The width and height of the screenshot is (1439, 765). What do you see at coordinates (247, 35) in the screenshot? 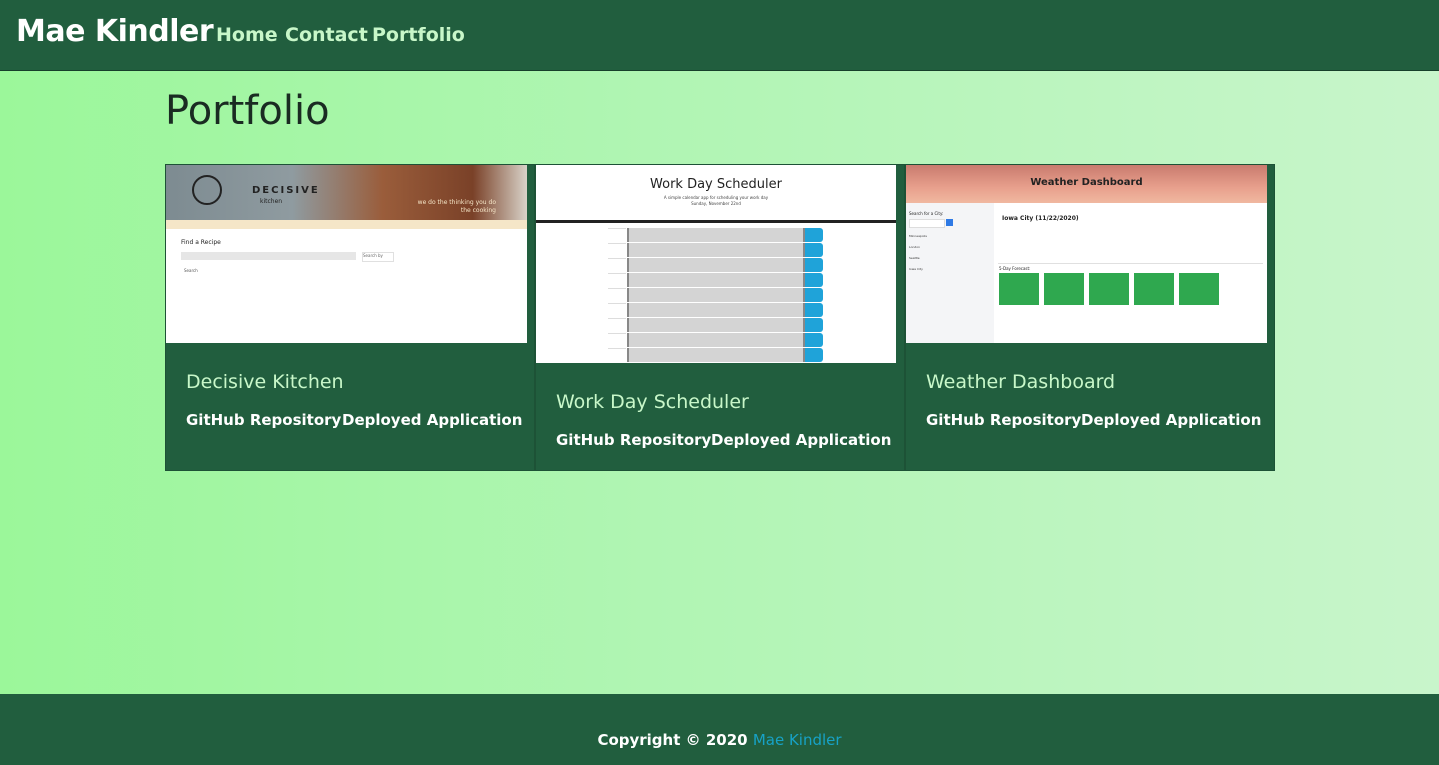
I see `nav-link-home: Home` at bounding box center [247, 35].